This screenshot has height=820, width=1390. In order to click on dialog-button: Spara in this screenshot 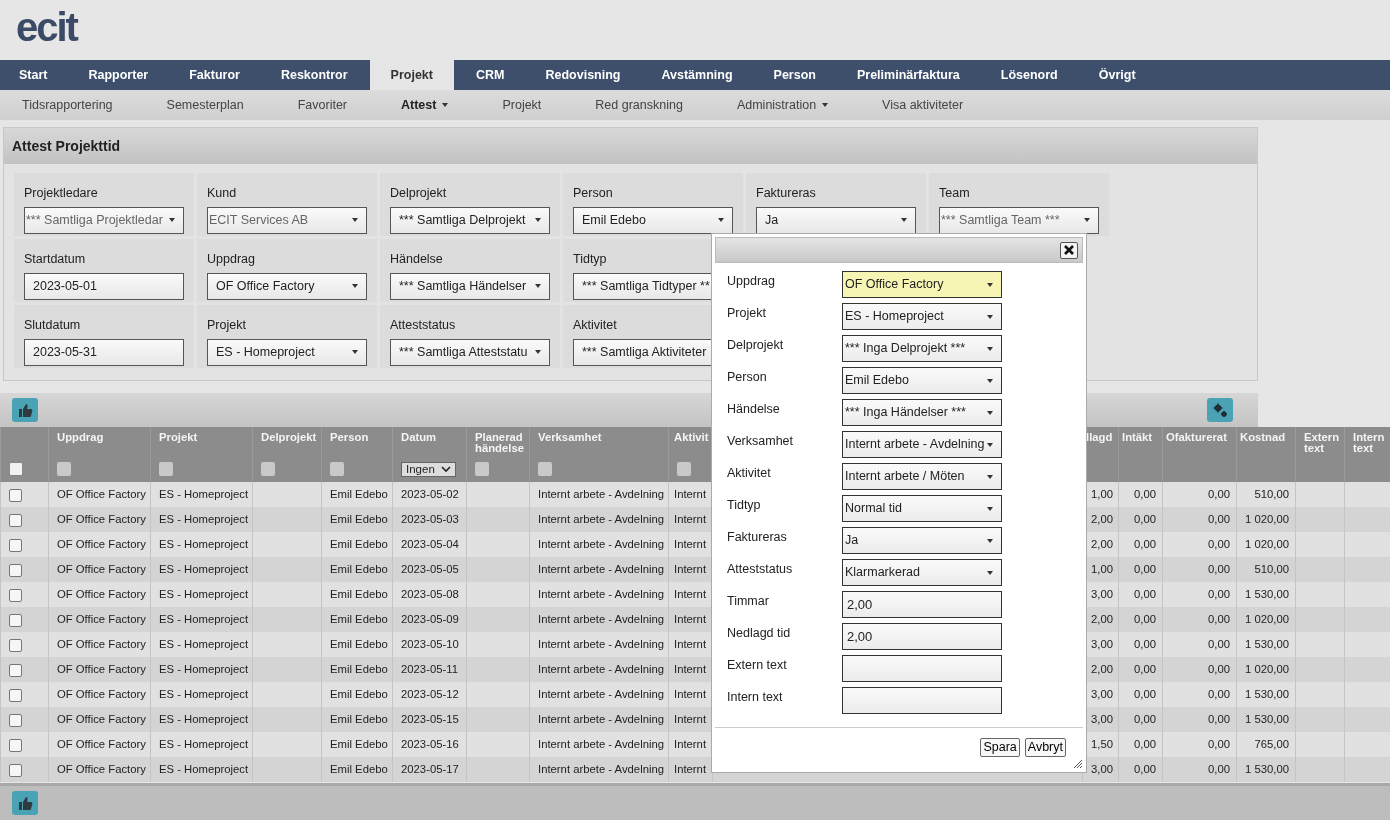, I will do `click(1000, 747)`.